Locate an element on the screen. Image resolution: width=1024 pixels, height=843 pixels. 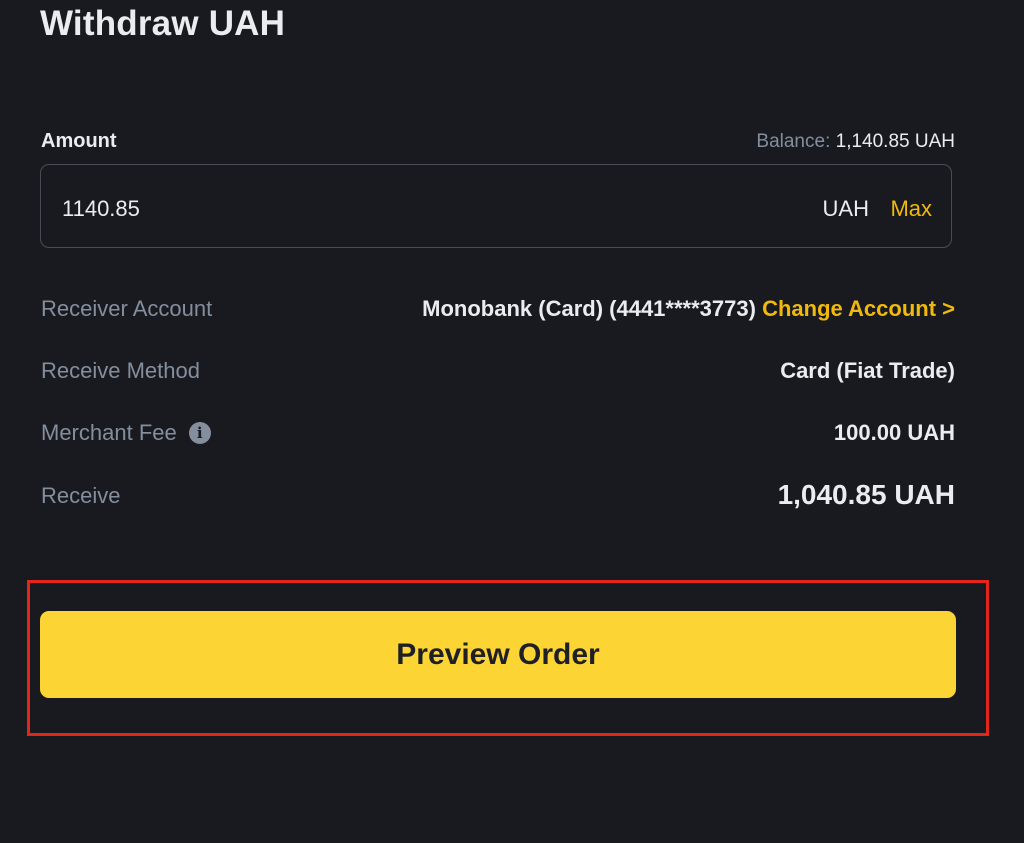
info-icon: i is located at coordinates (199, 433).